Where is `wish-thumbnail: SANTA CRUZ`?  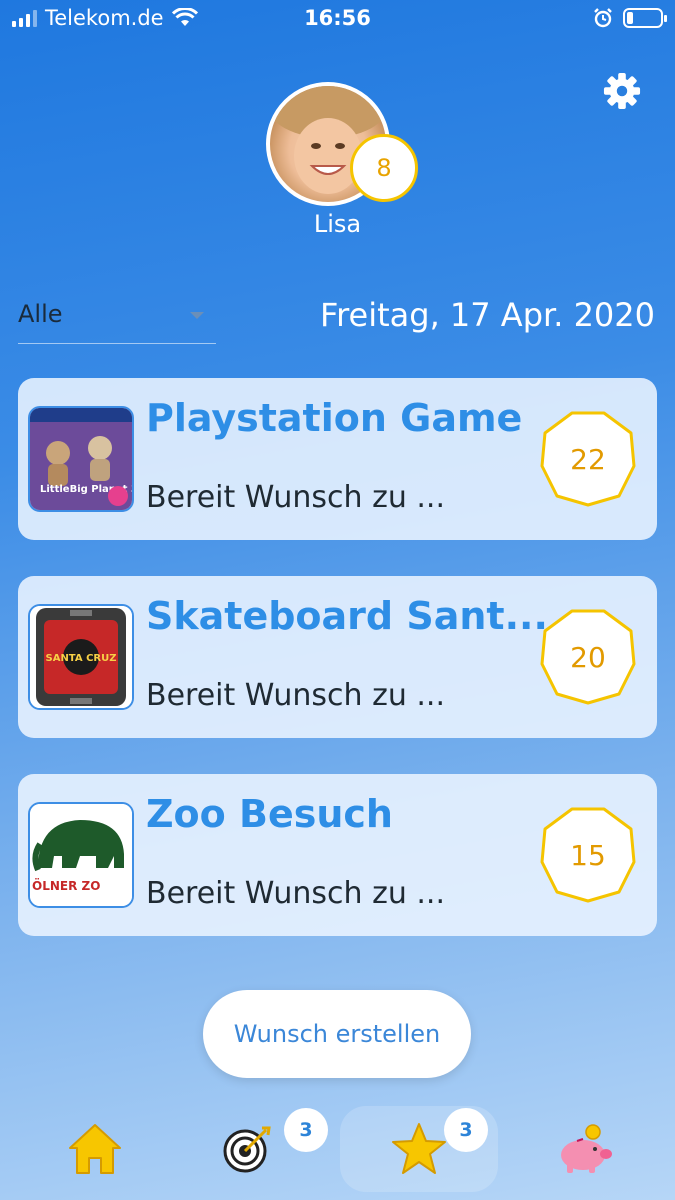
wish-thumbnail: SANTA CRUZ is located at coordinates (81, 657).